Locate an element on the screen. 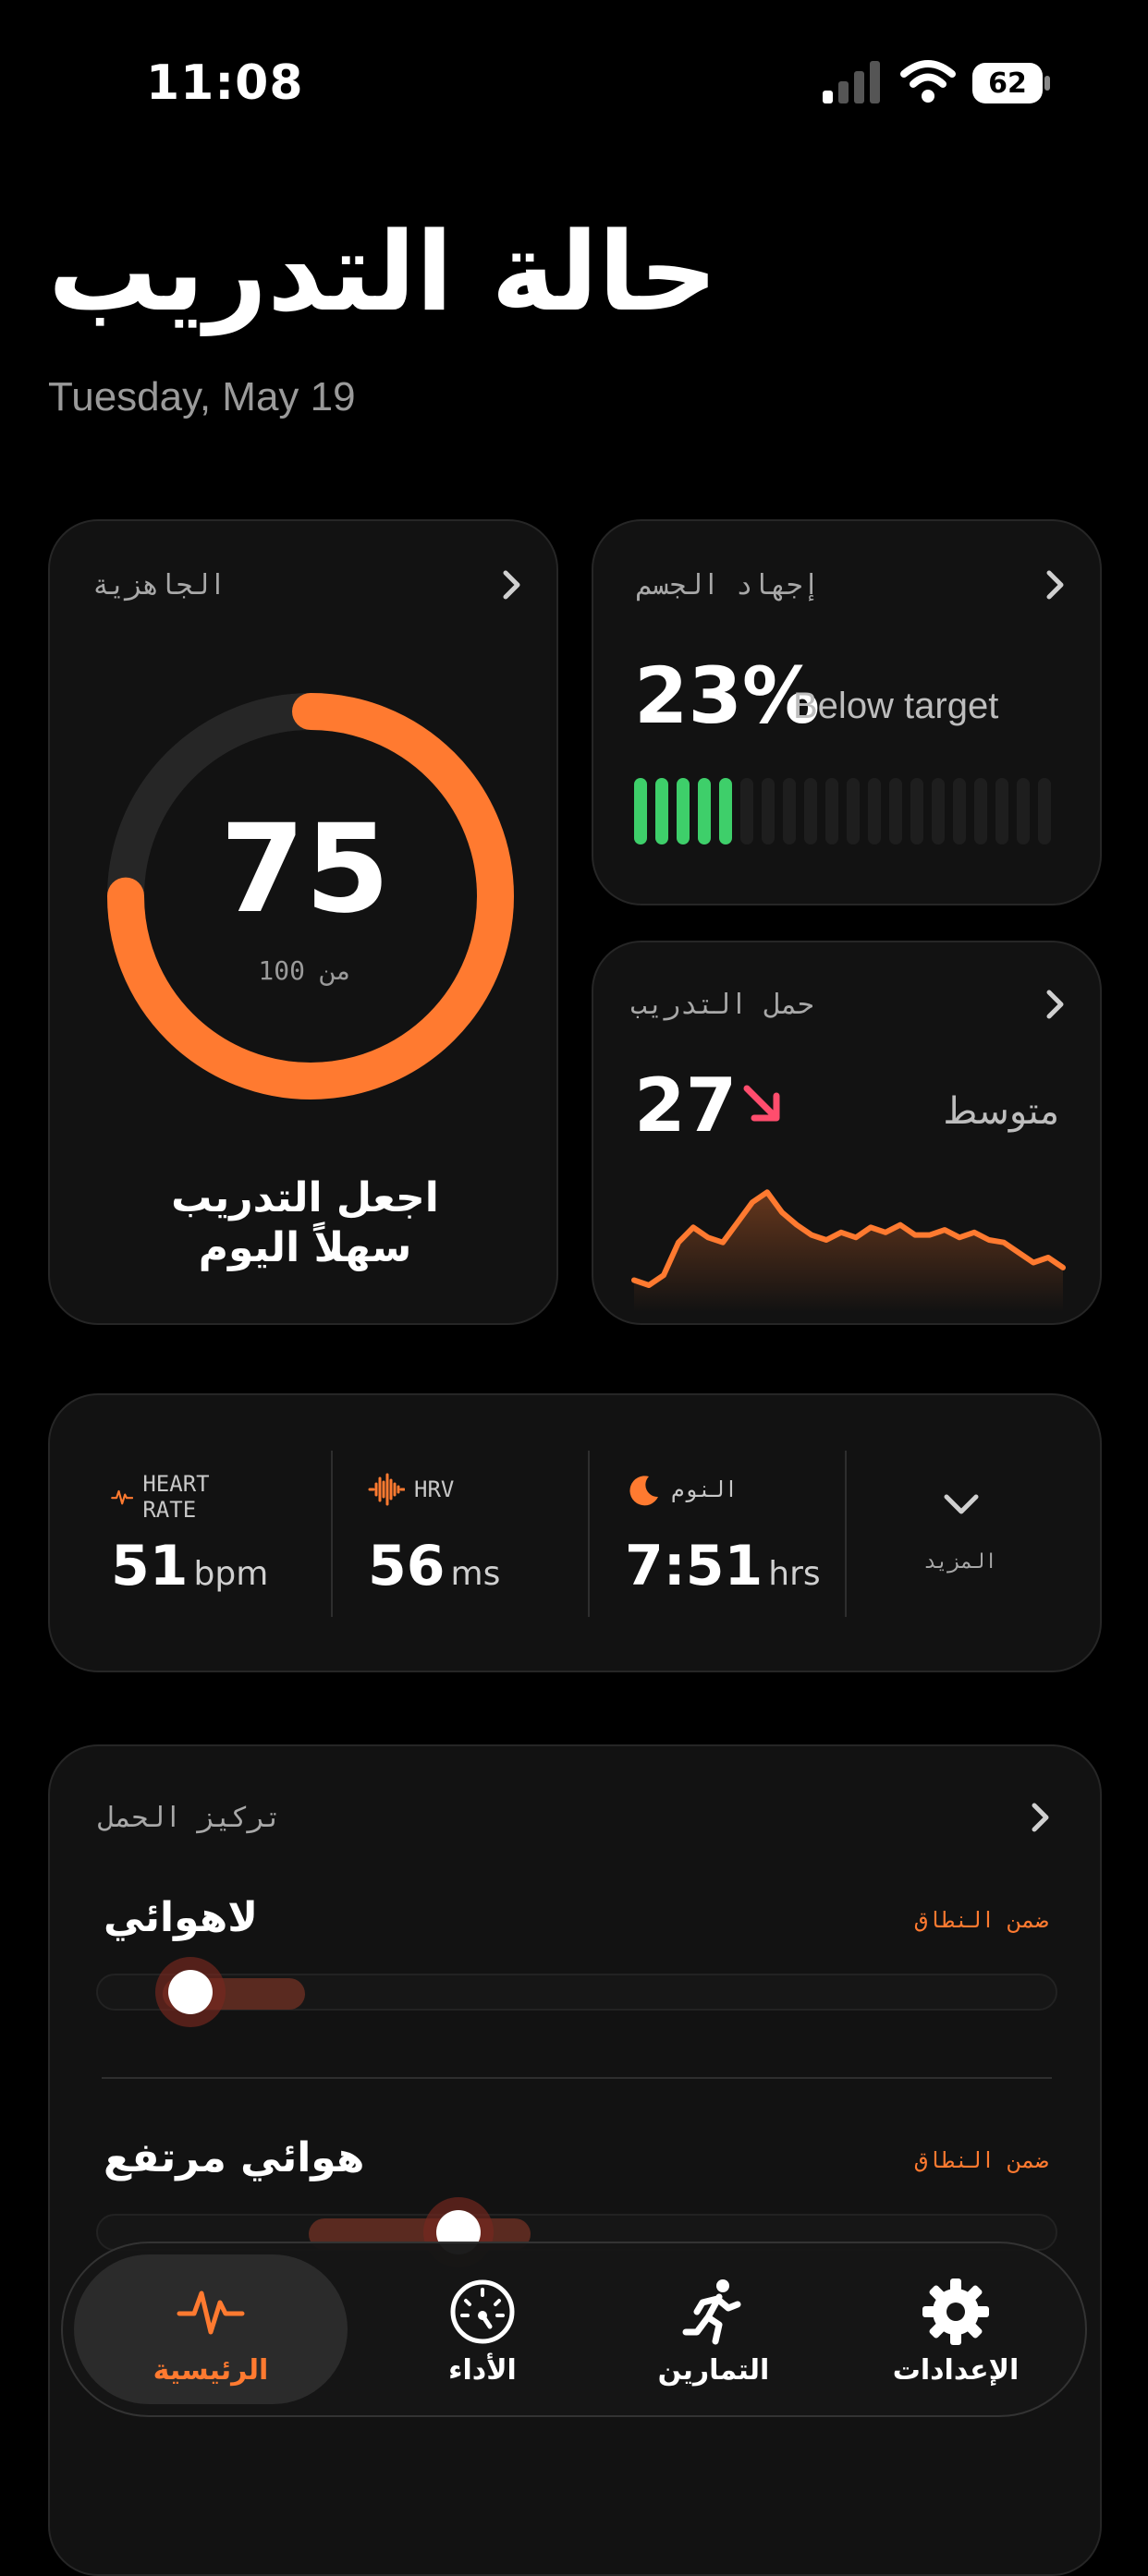 This screenshot has width=1148, height=2576. tab-label: التمارين is located at coordinates (713, 2370).